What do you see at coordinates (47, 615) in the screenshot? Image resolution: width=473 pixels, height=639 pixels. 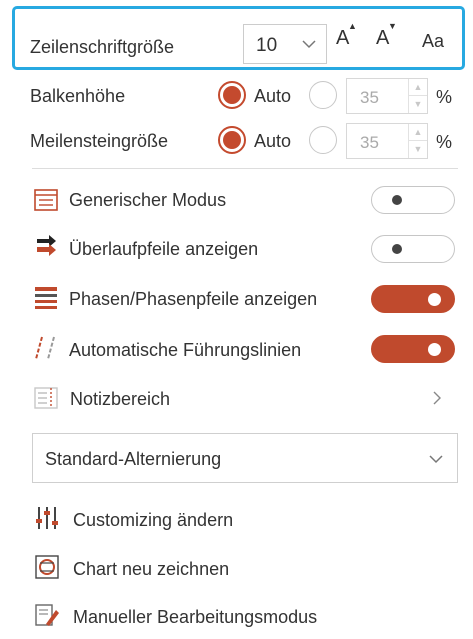 I see `manual-edit-icon` at bounding box center [47, 615].